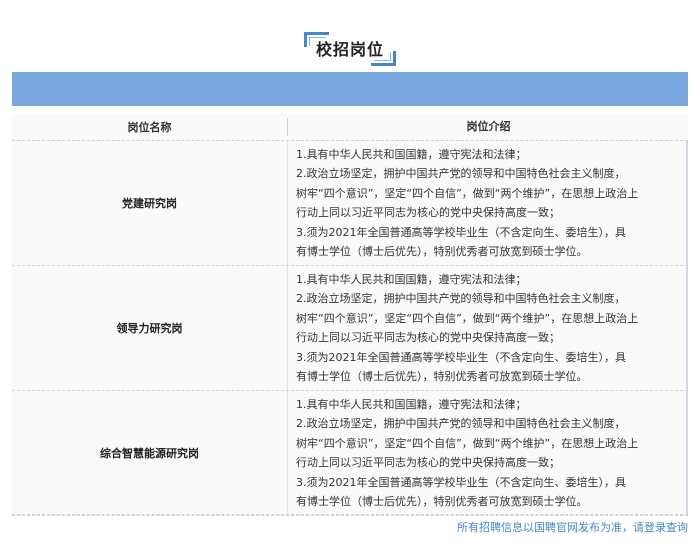 Image resolution: width=700 pixels, height=554 pixels. What do you see at coordinates (149, 127) in the screenshot?
I see `column-header-name: 岗位名称` at bounding box center [149, 127].